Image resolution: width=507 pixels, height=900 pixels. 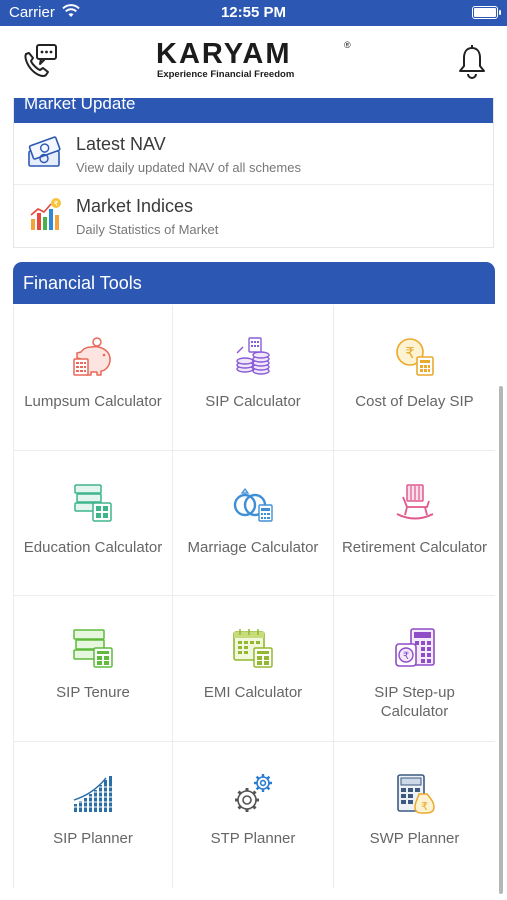 I want to click on tool-label: SWP Planner, so click(x=414, y=838).